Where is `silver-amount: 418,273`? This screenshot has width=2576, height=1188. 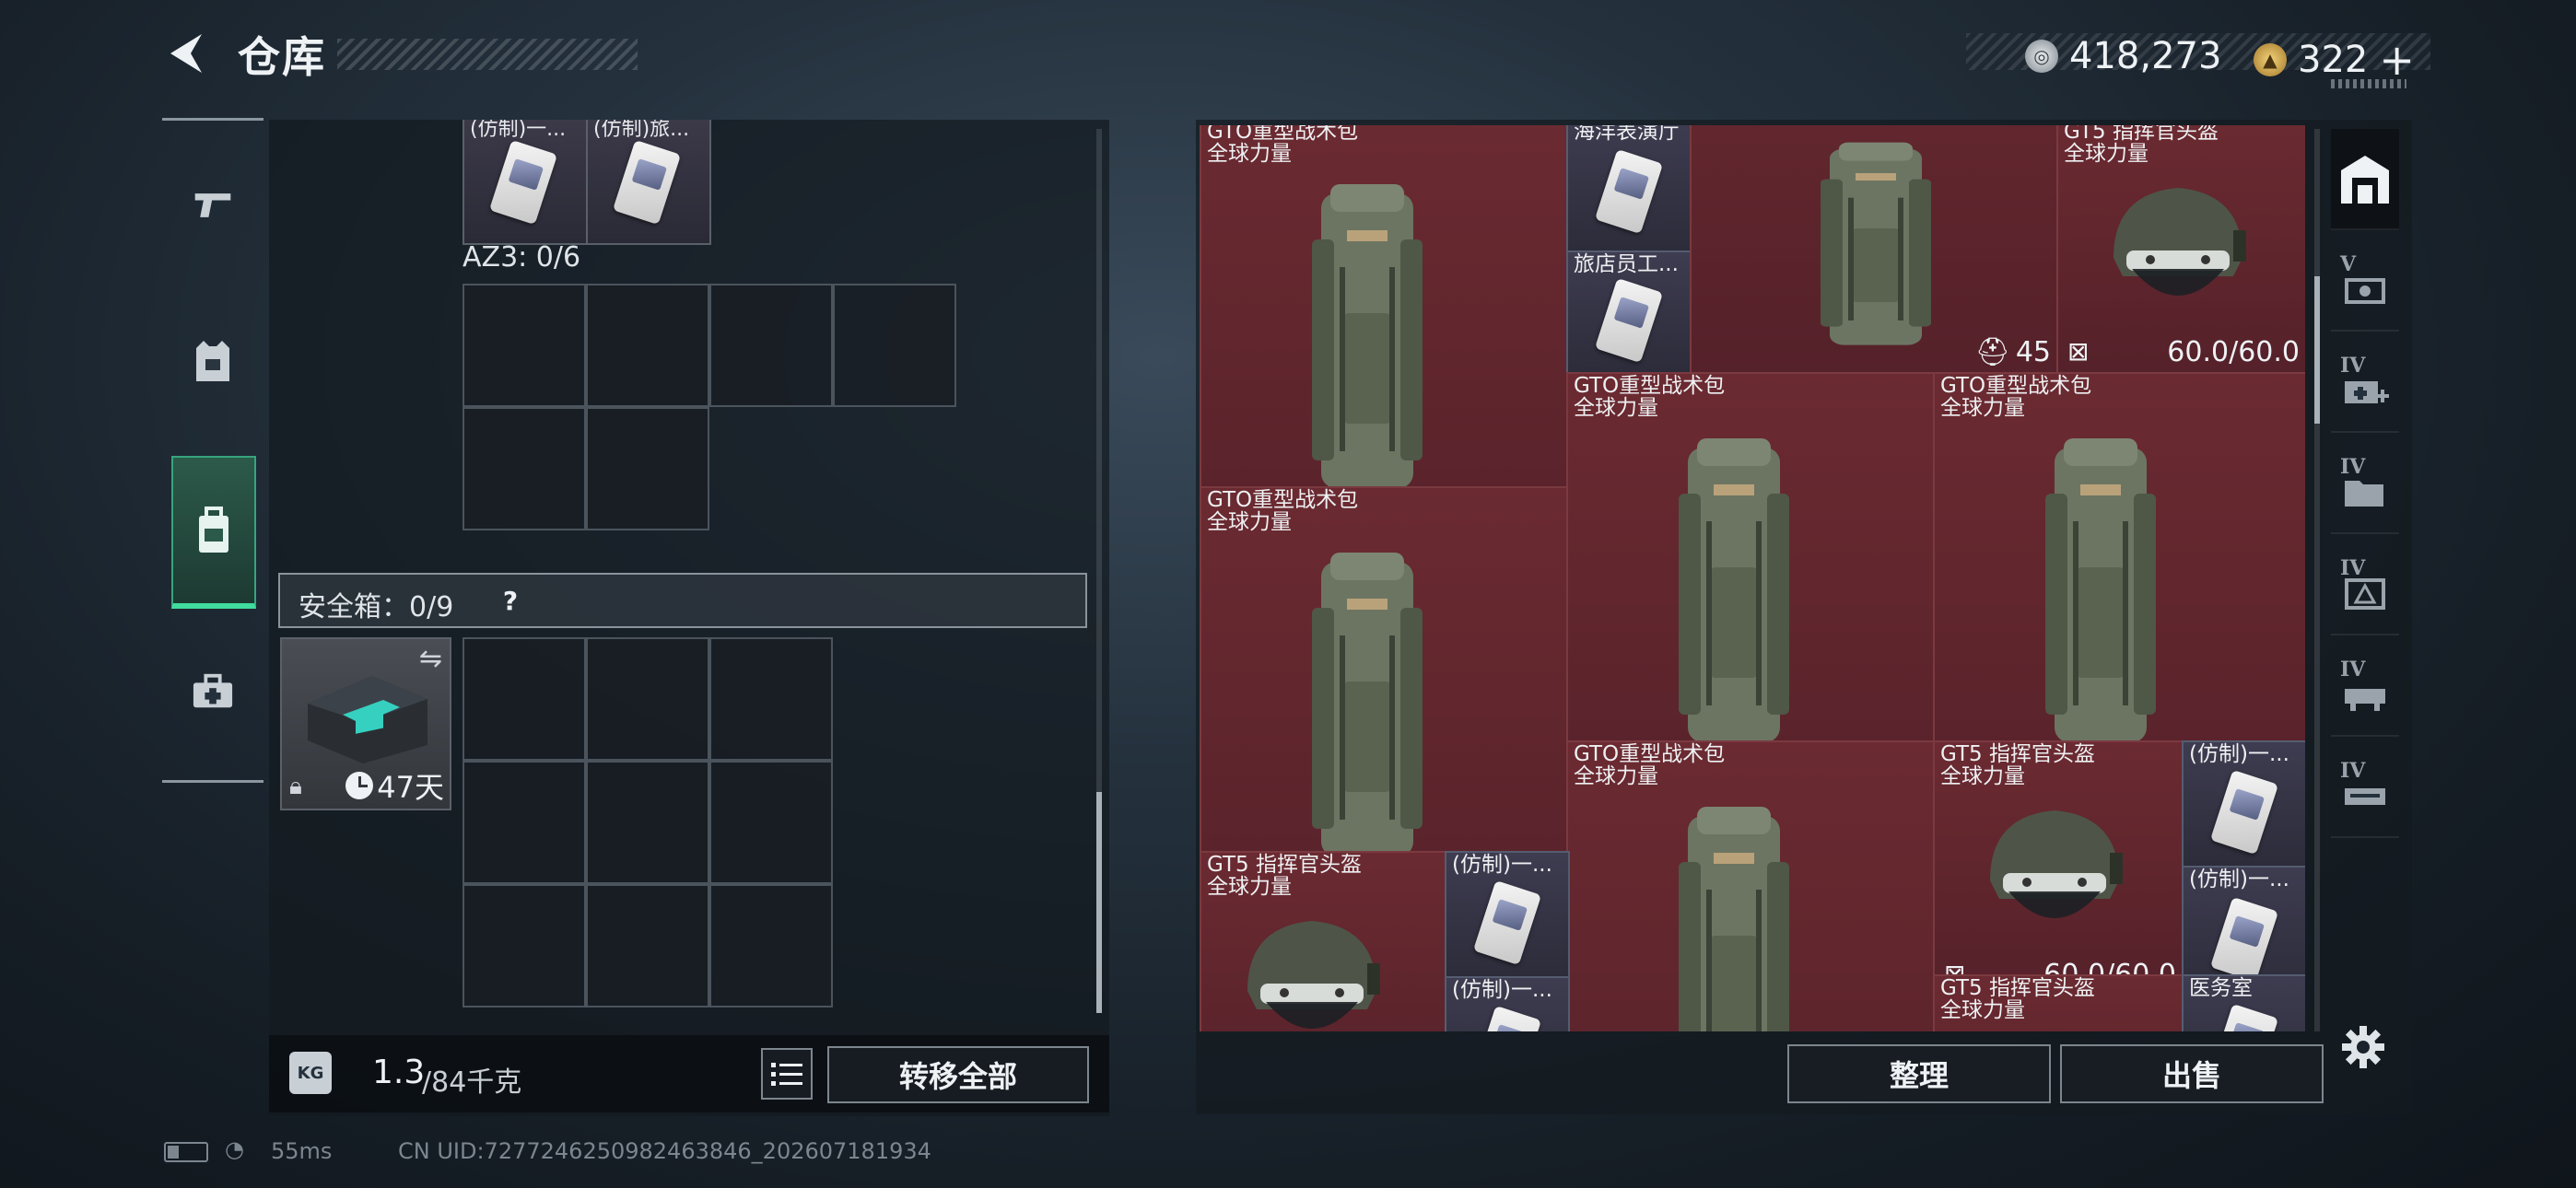 silver-amount: 418,273 is located at coordinates (2145, 56).